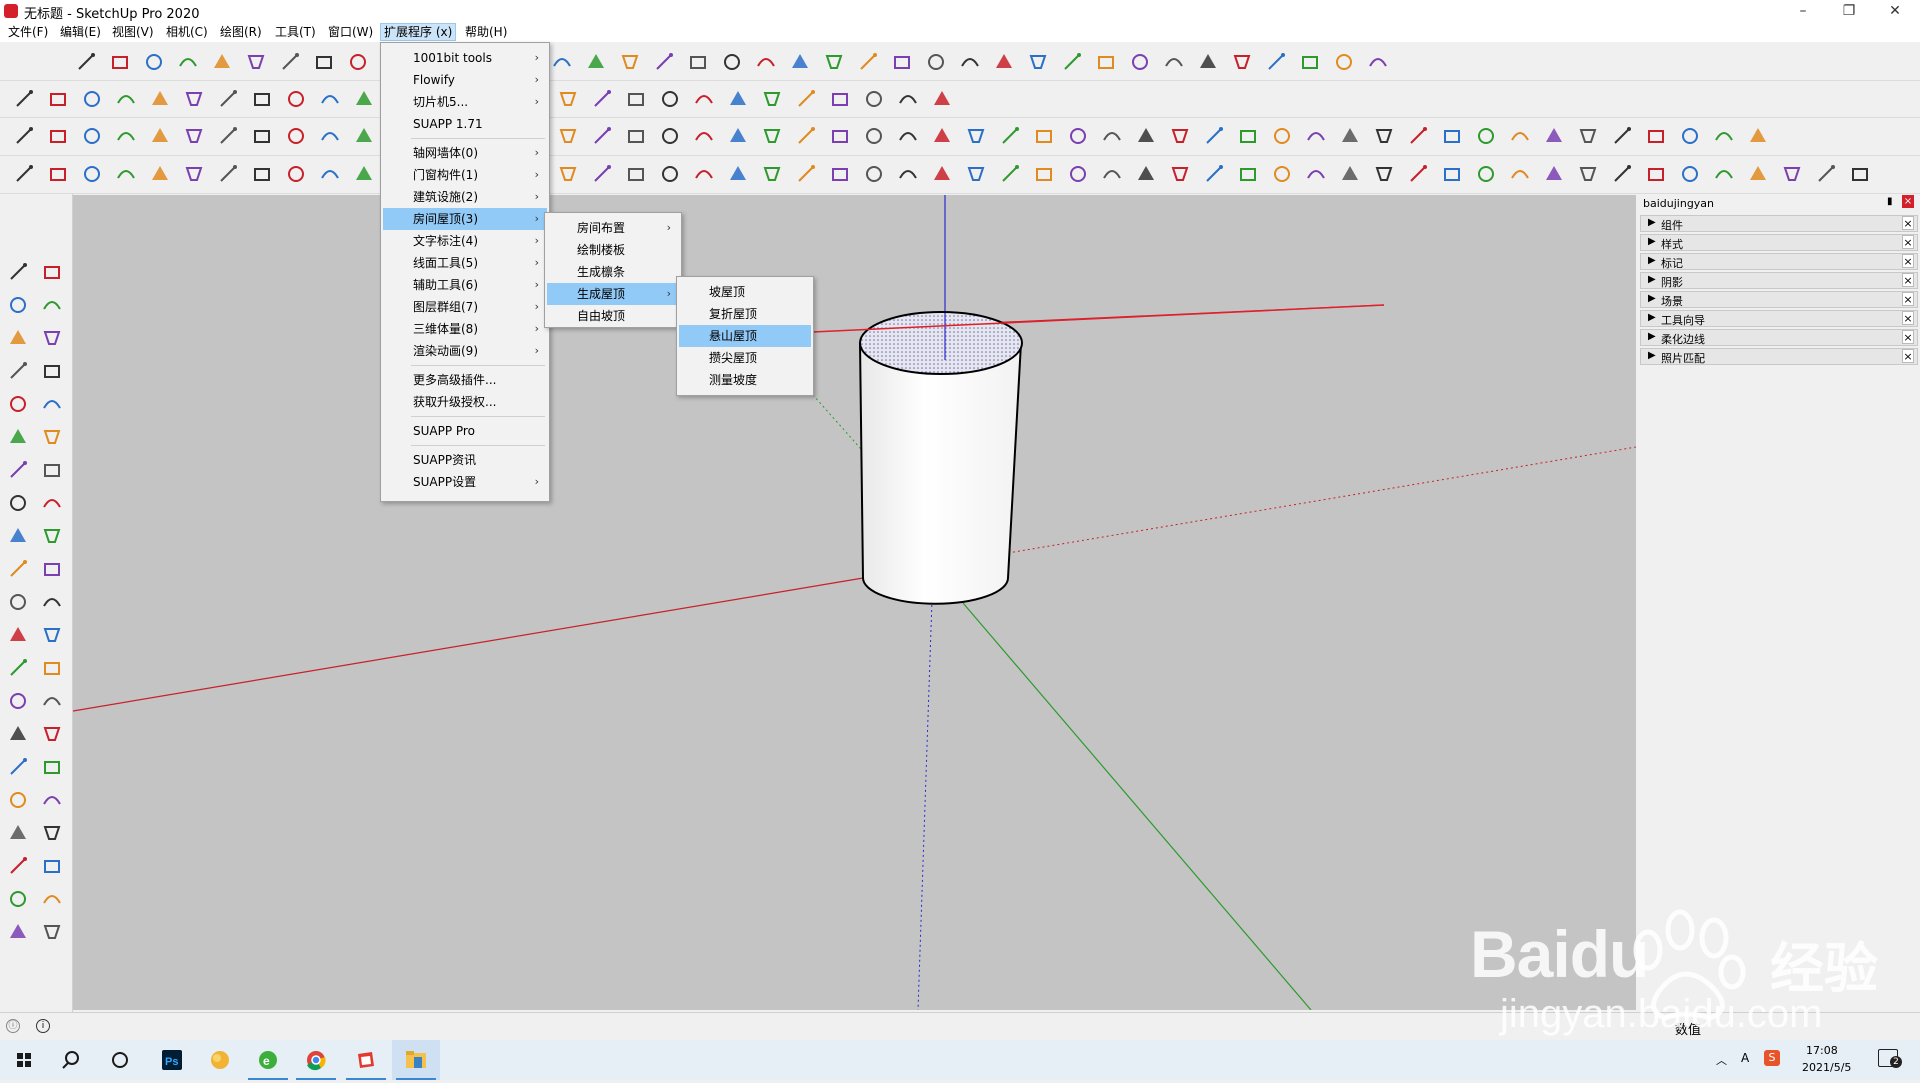  Describe the element at coordinates (465, 219) in the screenshot. I see `ext-menu-item-7: 房间屋顶(3) ›` at that location.